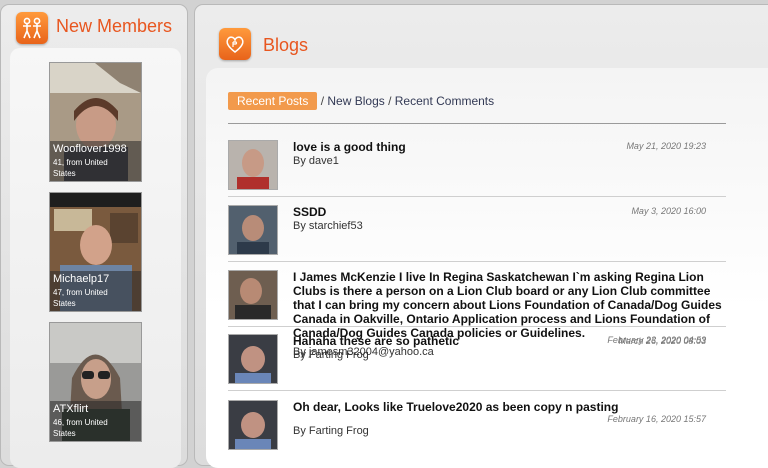 The width and height of the screenshot is (768, 468). I want to click on post-date: February 23, 2020 04:53, so click(656, 340).